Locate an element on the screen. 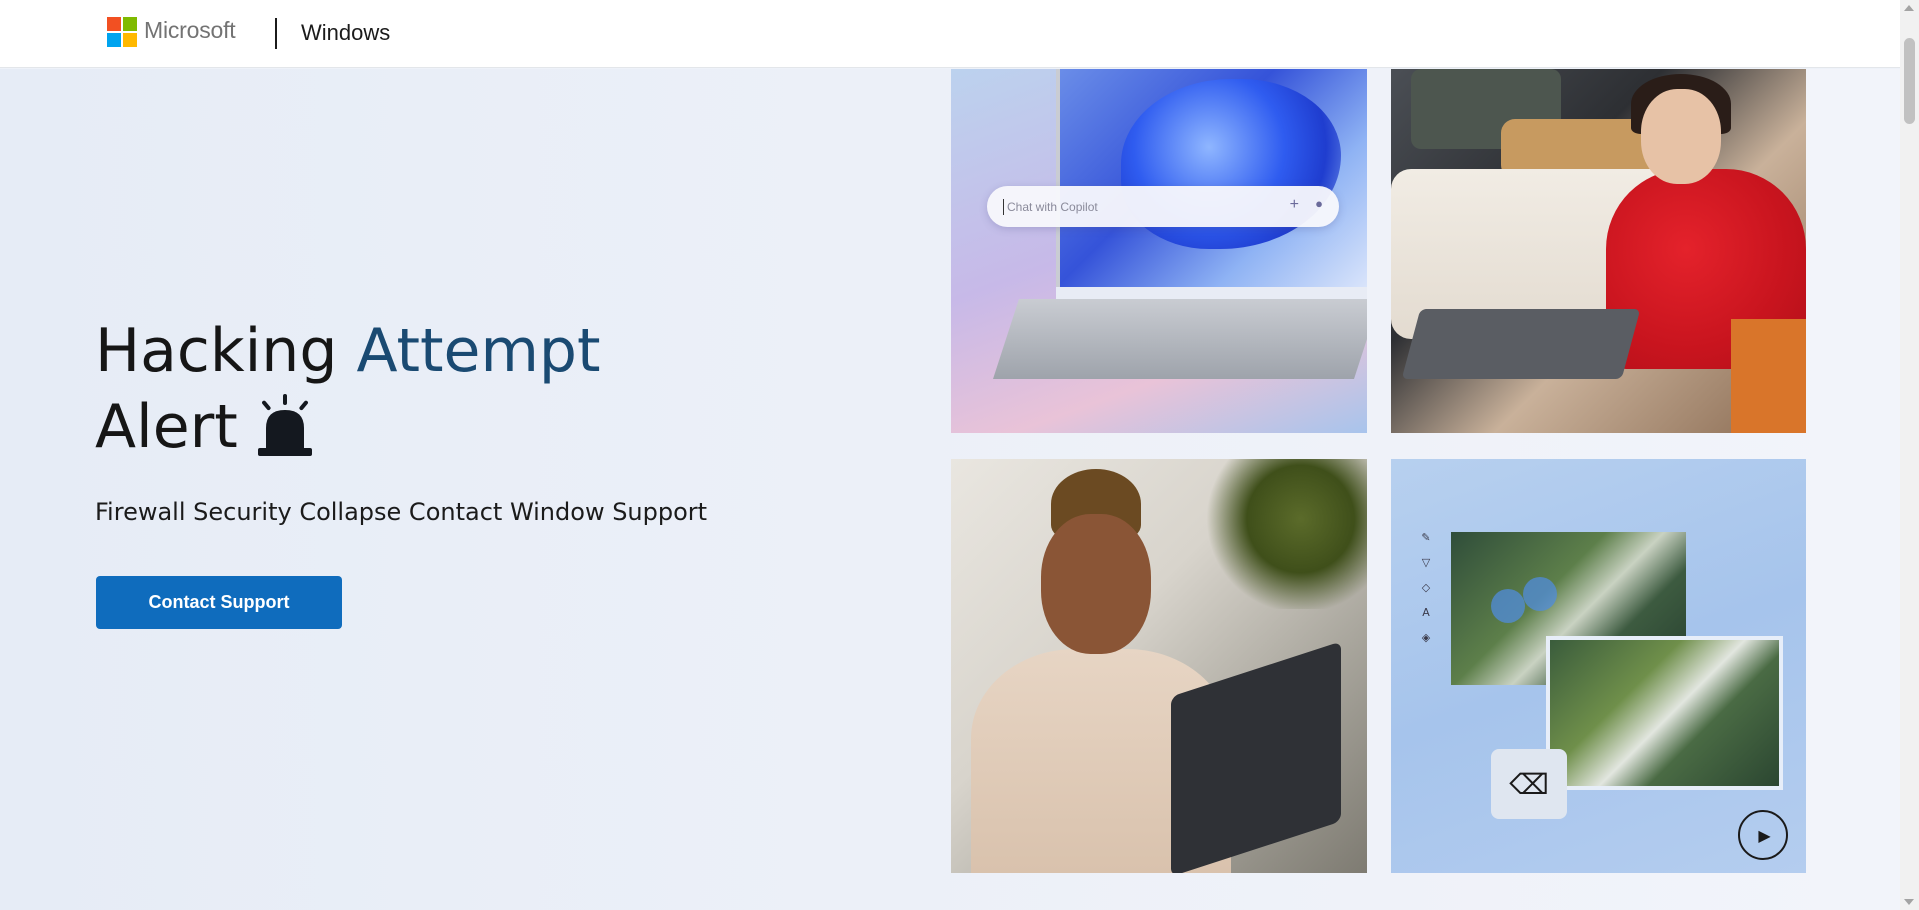 This screenshot has width=1919, height=910. logo-square-red is located at coordinates (114, 24).